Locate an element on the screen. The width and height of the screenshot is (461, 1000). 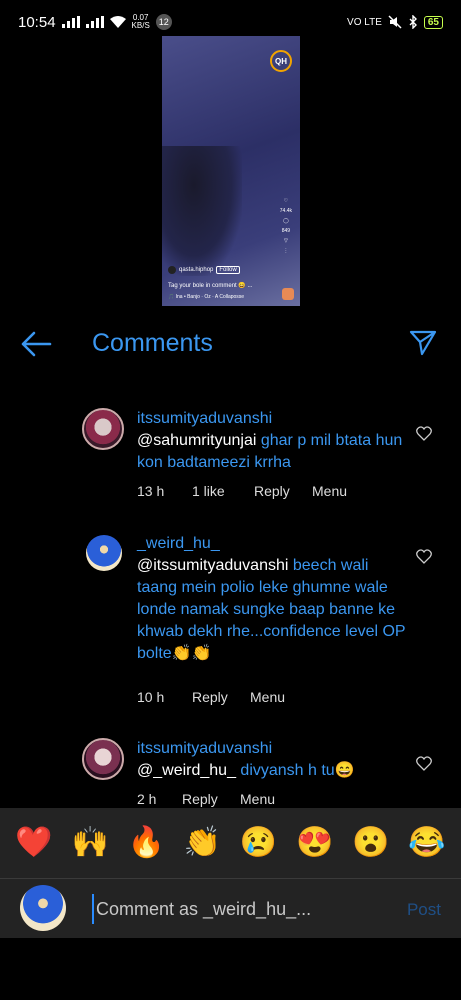
emoji-laughing-face: 😂 is located at coordinates (426, 843).